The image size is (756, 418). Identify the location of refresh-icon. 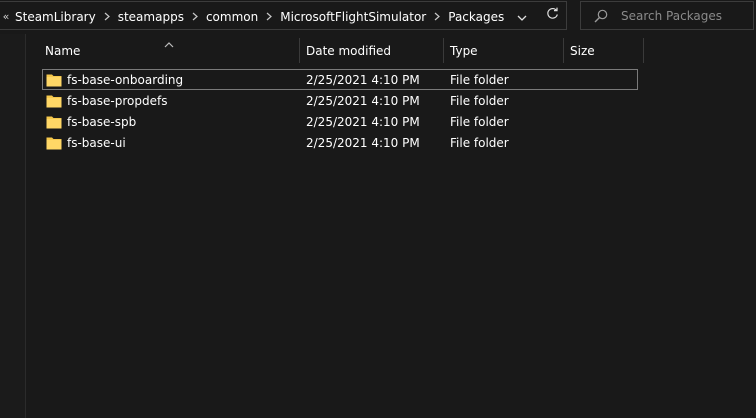
(552, 15).